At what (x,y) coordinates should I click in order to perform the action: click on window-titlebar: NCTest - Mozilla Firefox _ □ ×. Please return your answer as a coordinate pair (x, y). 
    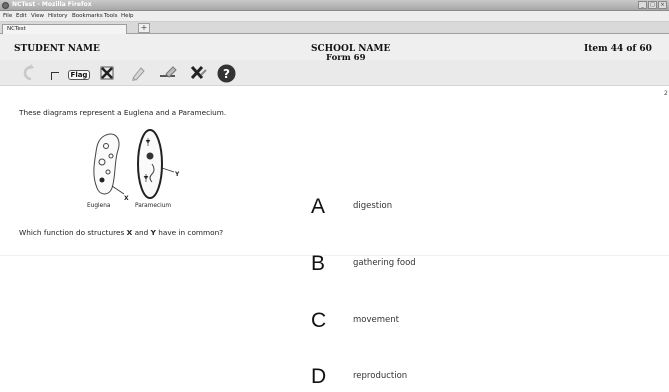
    Looking at the image, I should click on (334, 5).